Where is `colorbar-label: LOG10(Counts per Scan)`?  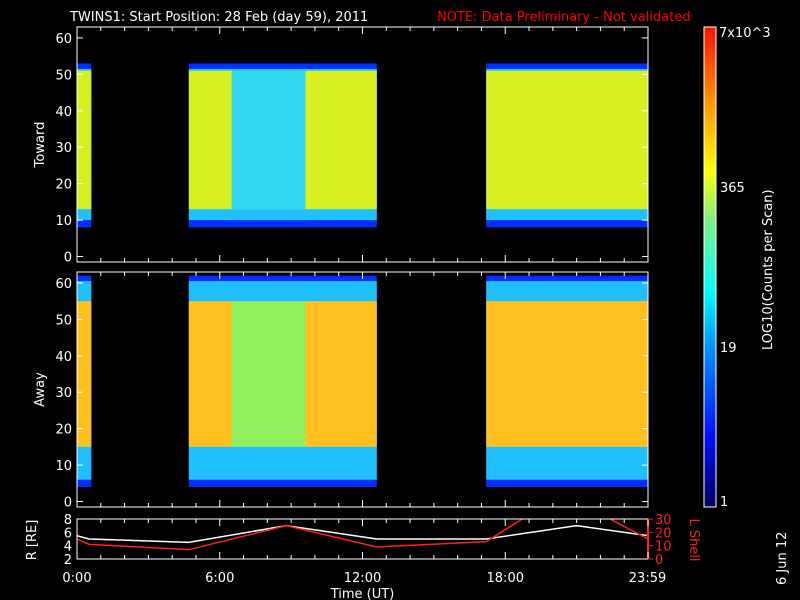
colorbar-label: LOG10(Counts per Scan) is located at coordinates (768, 269).